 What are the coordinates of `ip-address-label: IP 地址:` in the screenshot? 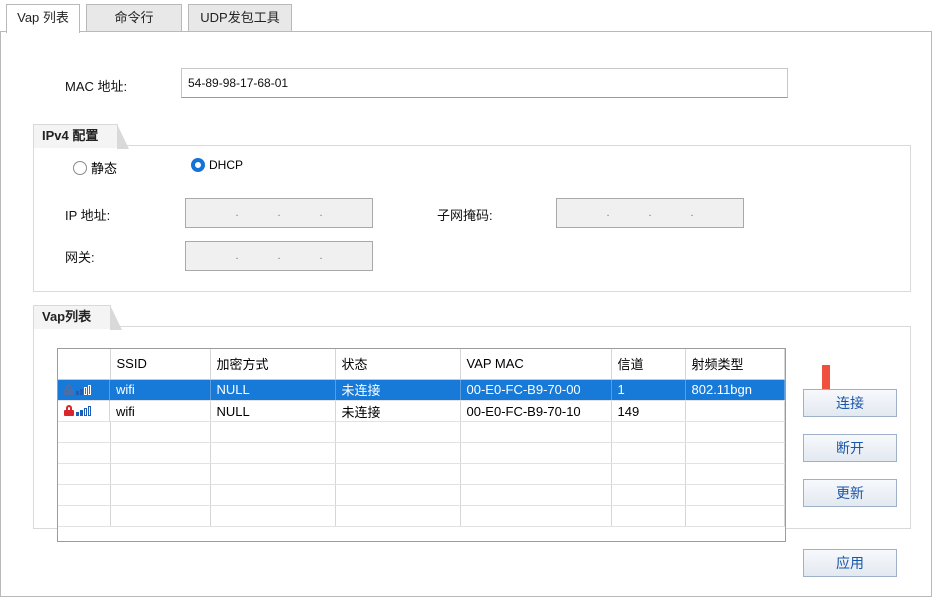 It's located at (88, 215).